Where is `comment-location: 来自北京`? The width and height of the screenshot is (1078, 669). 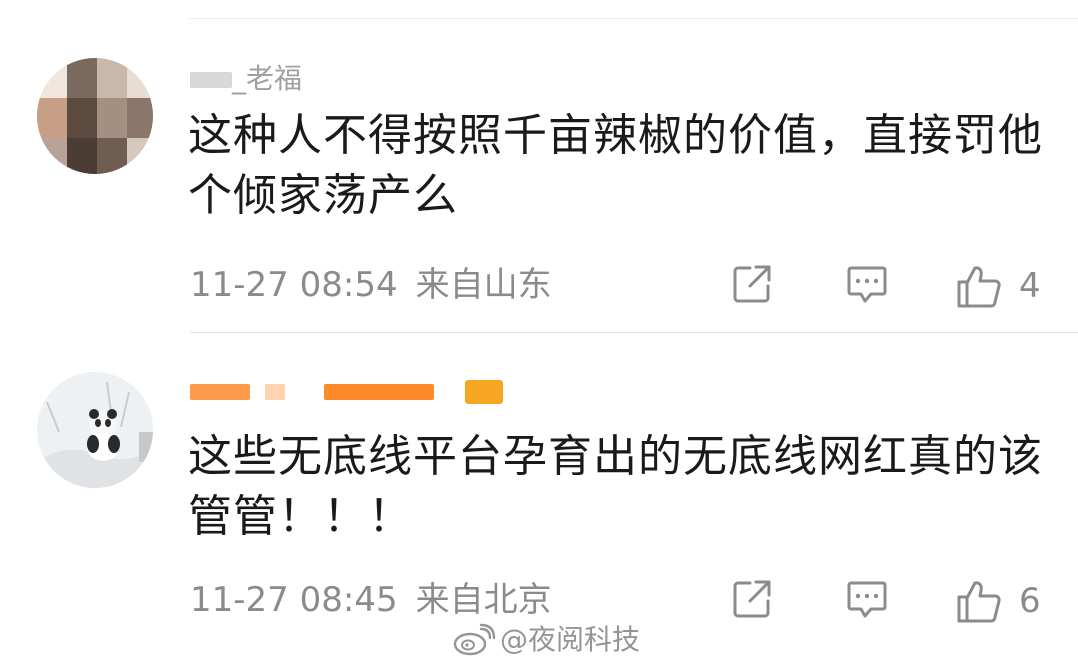
comment-location: 来自北京 is located at coordinates (483, 600).